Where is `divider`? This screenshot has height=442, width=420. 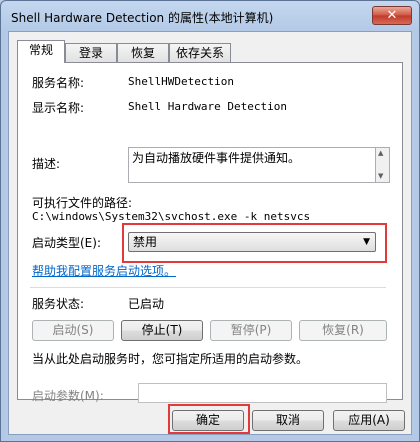 divider is located at coordinates (208, 287).